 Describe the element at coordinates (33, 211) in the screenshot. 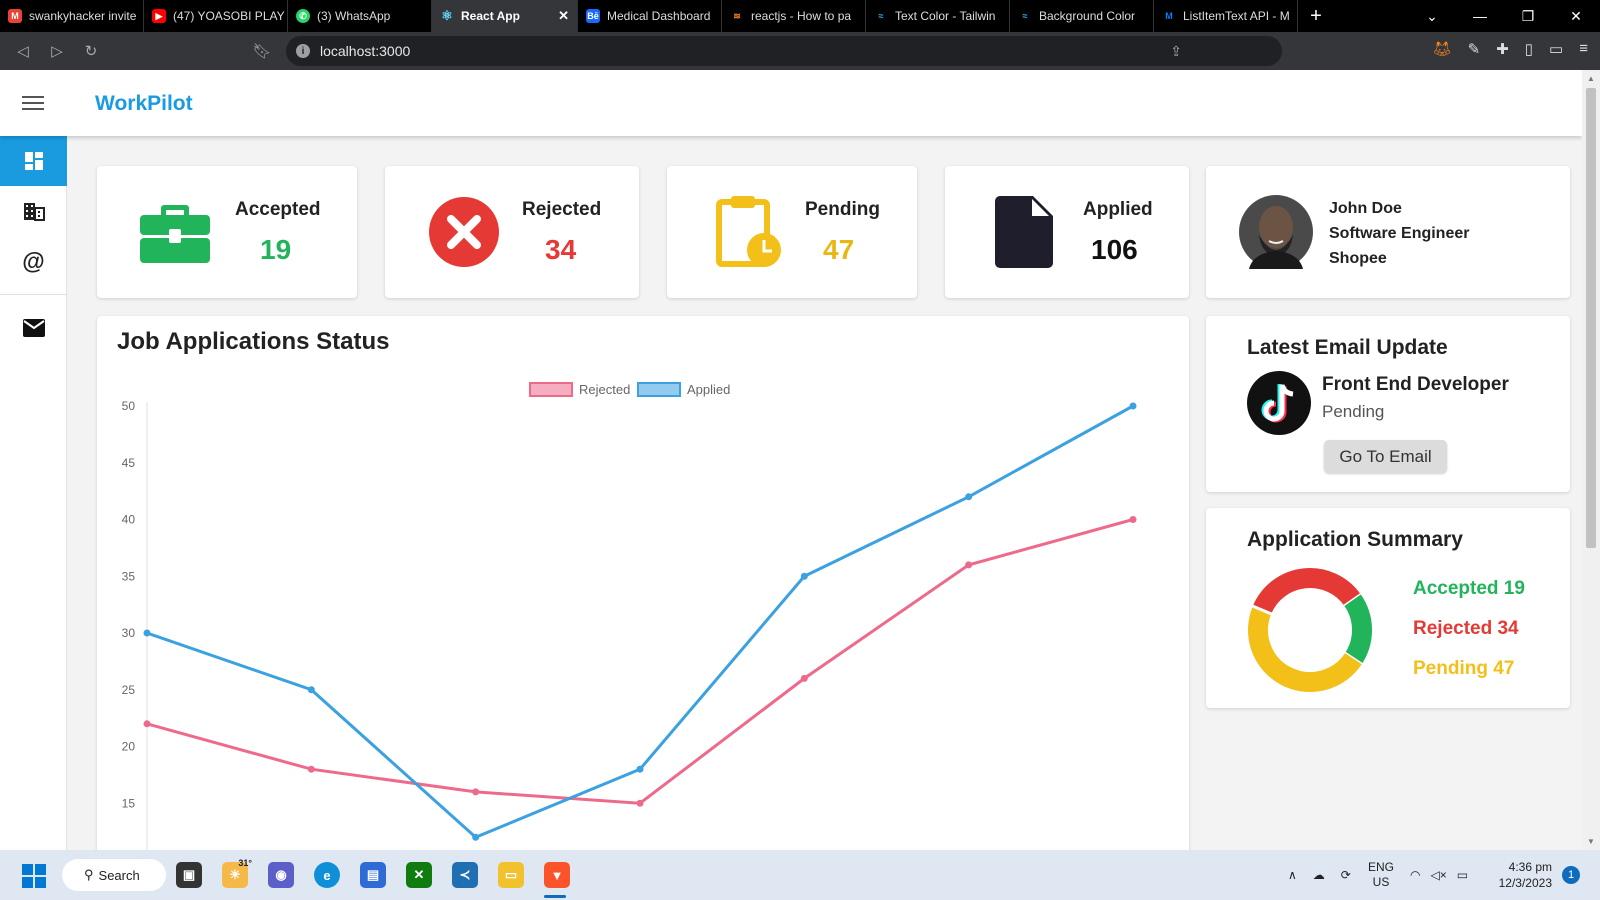

I see `sidebar-item-companies` at that location.